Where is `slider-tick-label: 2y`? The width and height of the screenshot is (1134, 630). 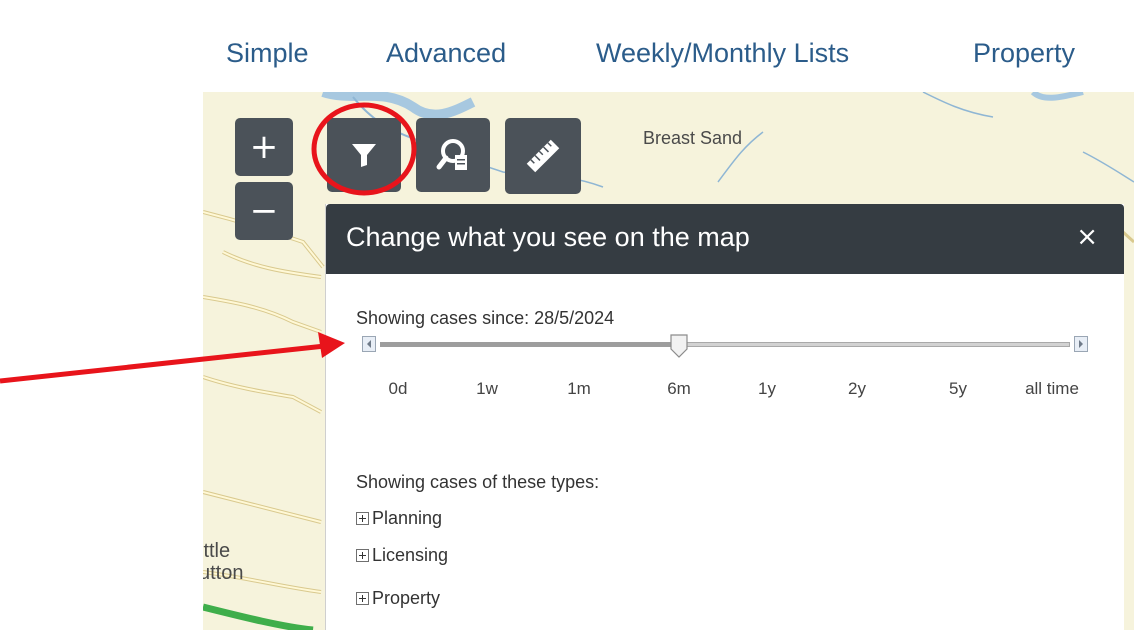
slider-tick-label: 2y is located at coordinates (857, 388).